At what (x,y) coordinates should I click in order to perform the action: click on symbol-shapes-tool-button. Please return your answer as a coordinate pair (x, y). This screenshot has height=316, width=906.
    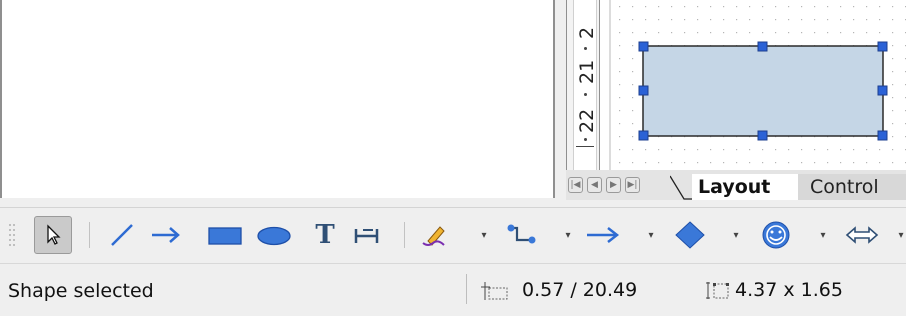
    Looking at the image, I should click on (776, 235).